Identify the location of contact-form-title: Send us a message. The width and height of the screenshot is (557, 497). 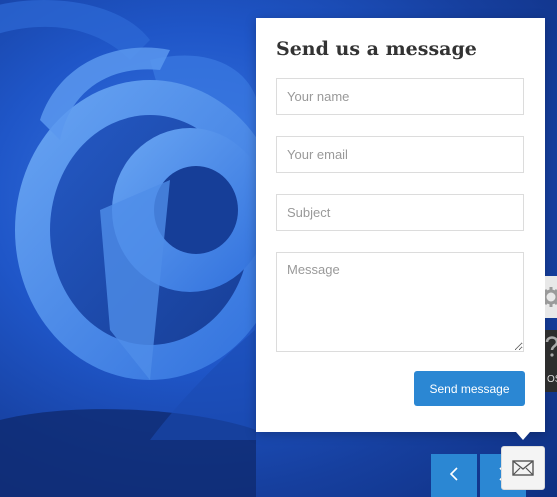
(376, 49).